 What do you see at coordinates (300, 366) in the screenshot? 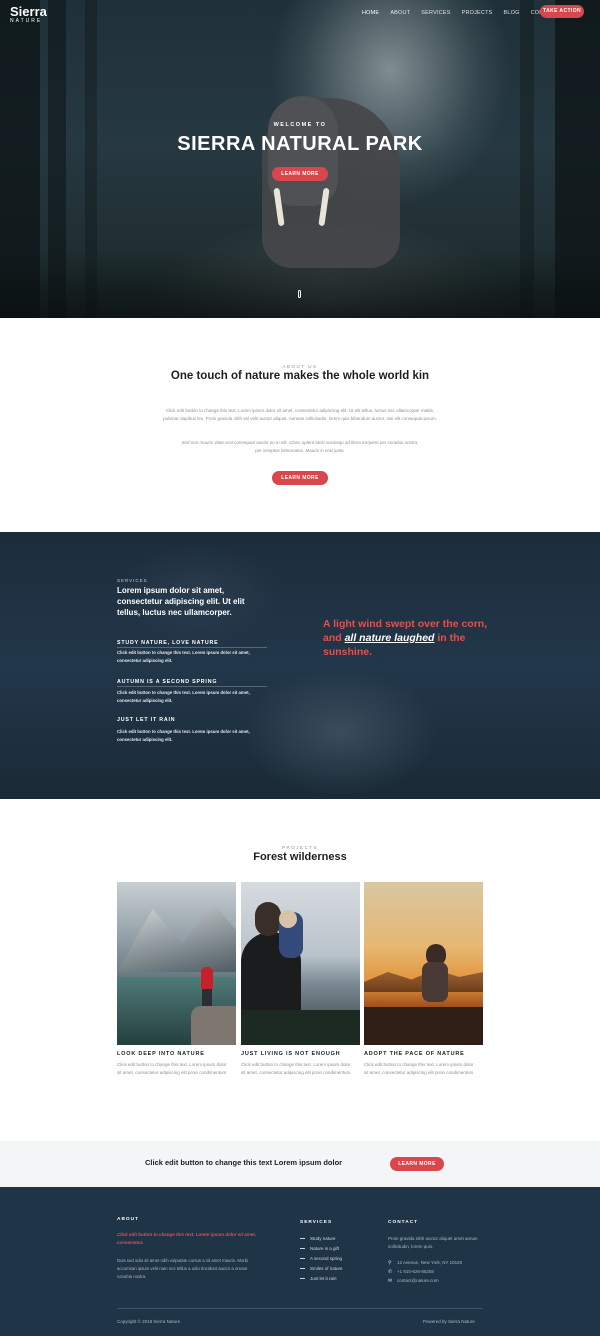
I see `about-label: ABOUT US` at bounding box center [300, 366].